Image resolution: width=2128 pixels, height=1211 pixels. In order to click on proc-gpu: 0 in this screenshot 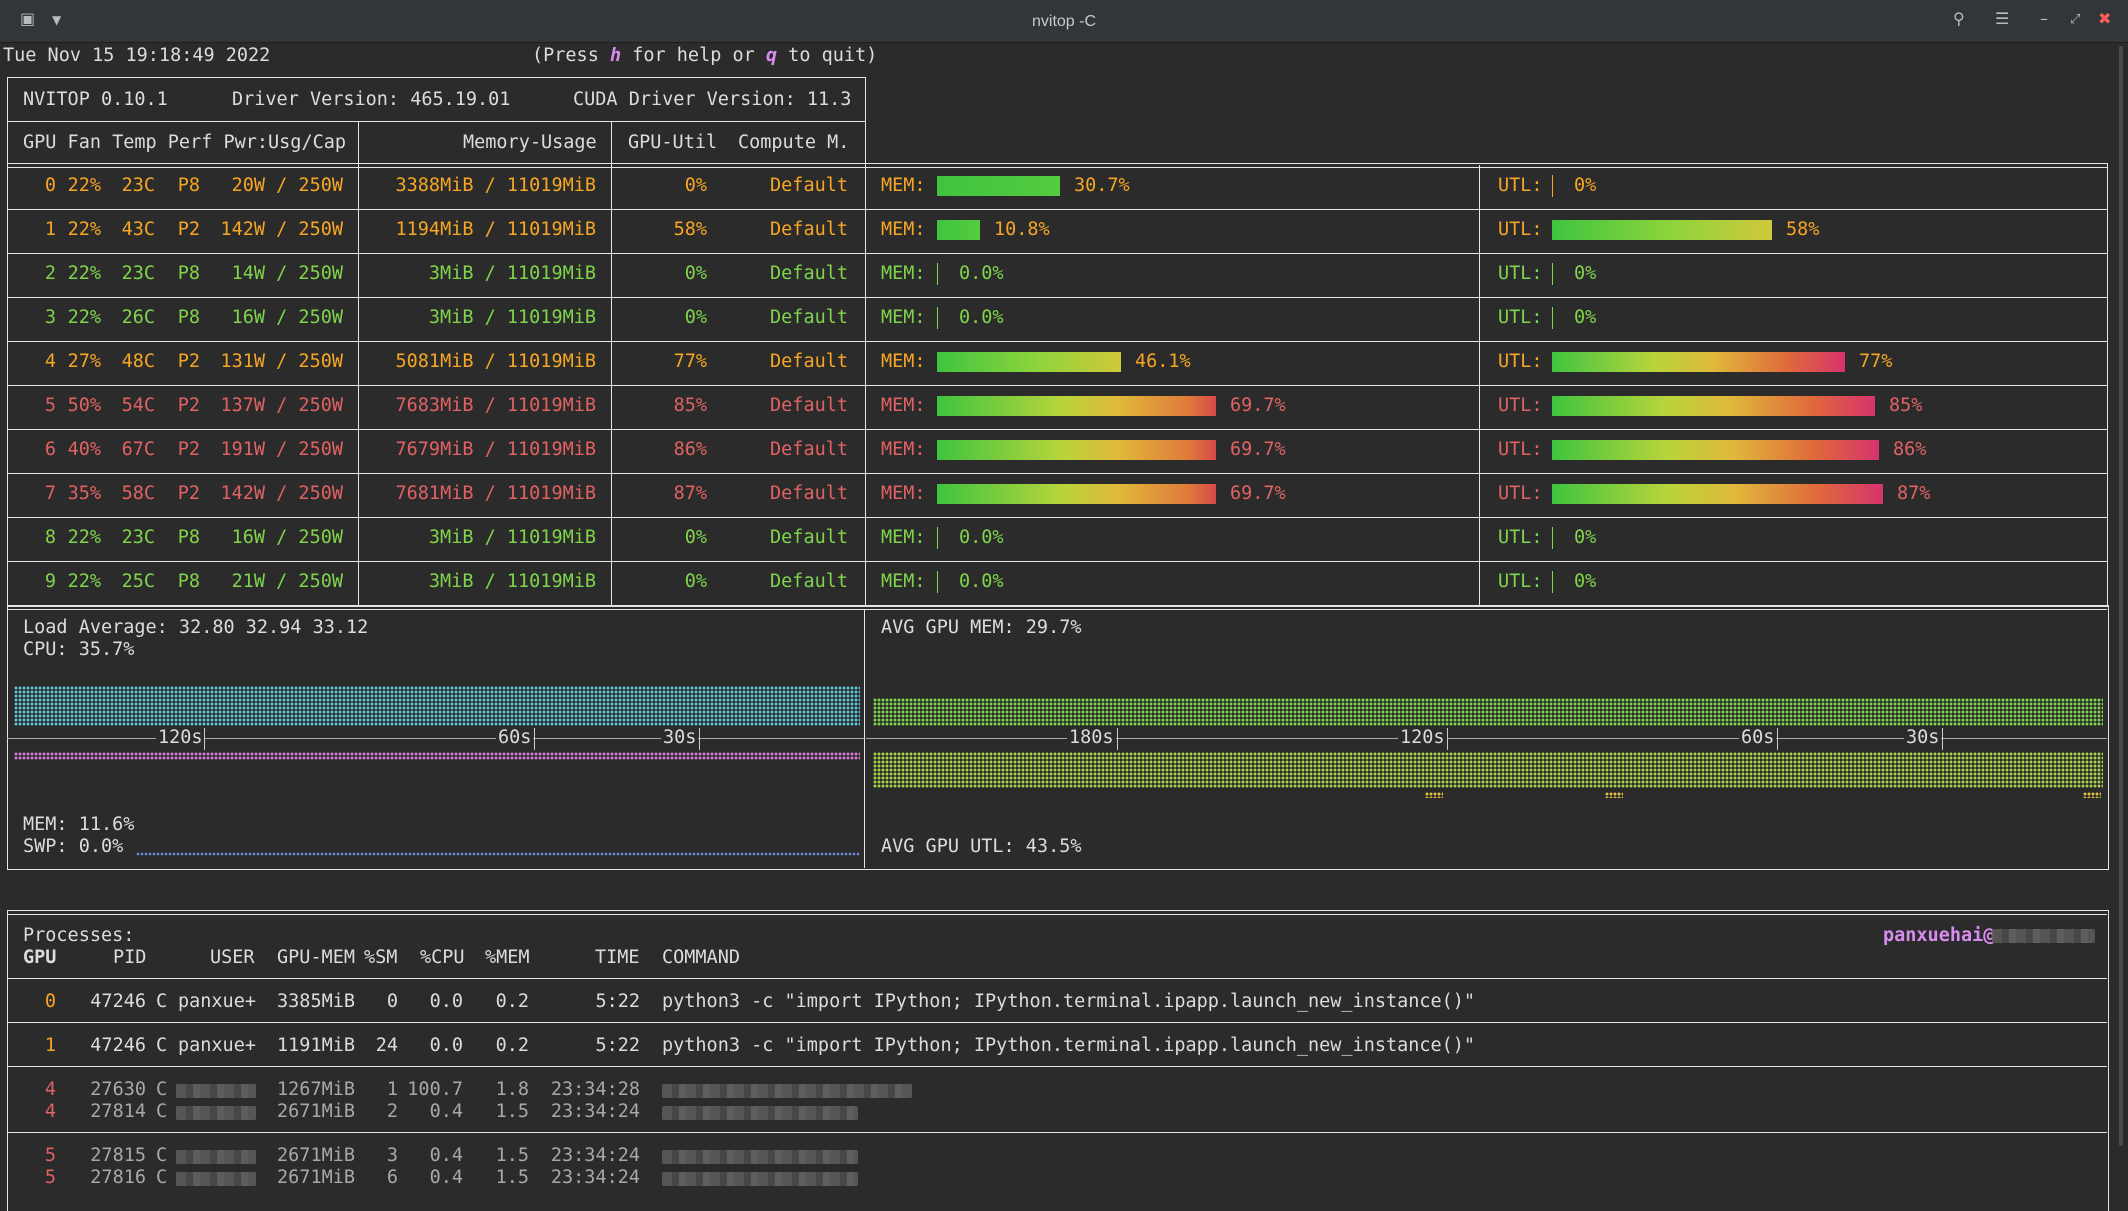, I will do `click(50, 1001)`.